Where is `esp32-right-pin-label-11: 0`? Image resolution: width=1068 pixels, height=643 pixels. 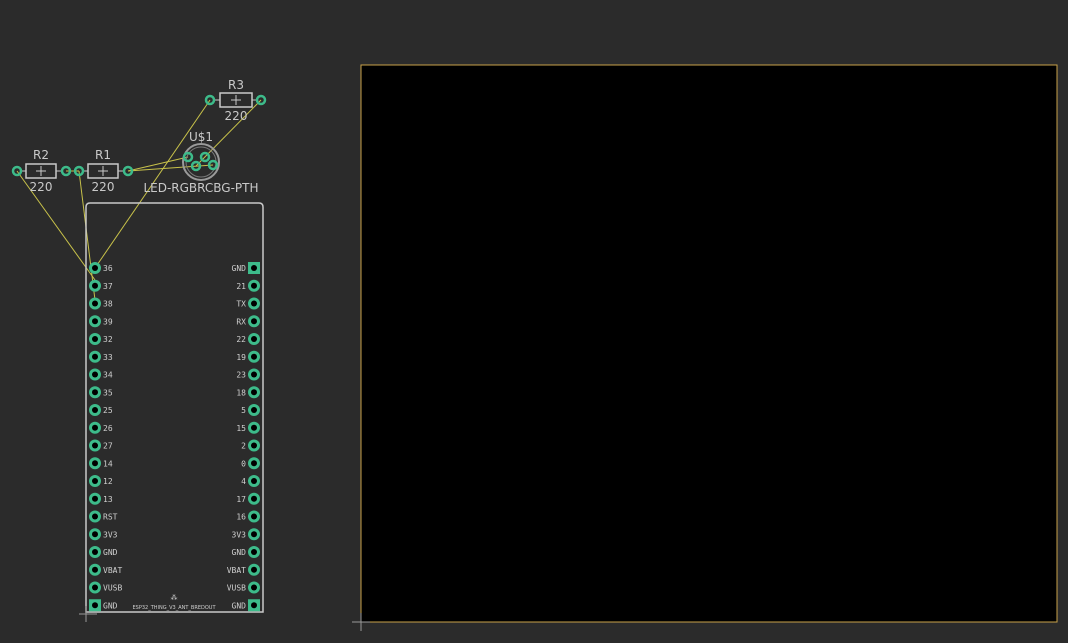
esp32-right-pin-label-11: 0 is located at coordinates (243, 463).